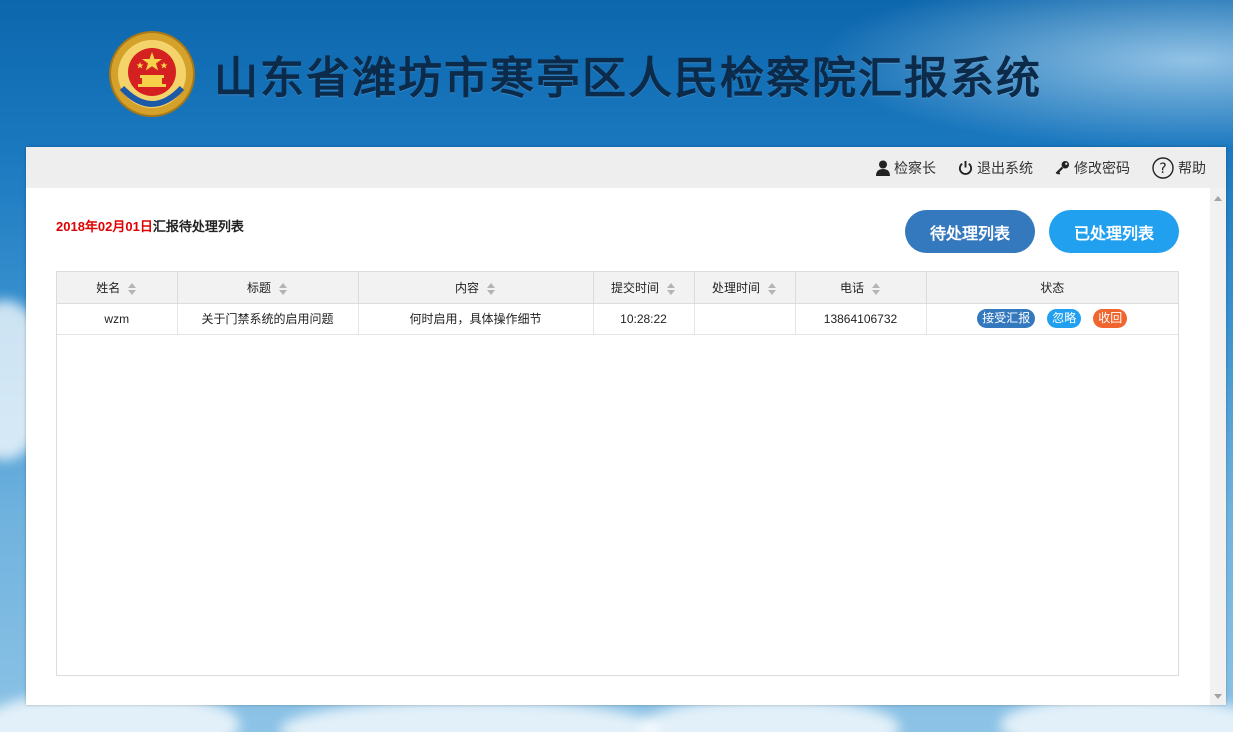  I want to click on column-header-status: 状态, so click(1052, 288).